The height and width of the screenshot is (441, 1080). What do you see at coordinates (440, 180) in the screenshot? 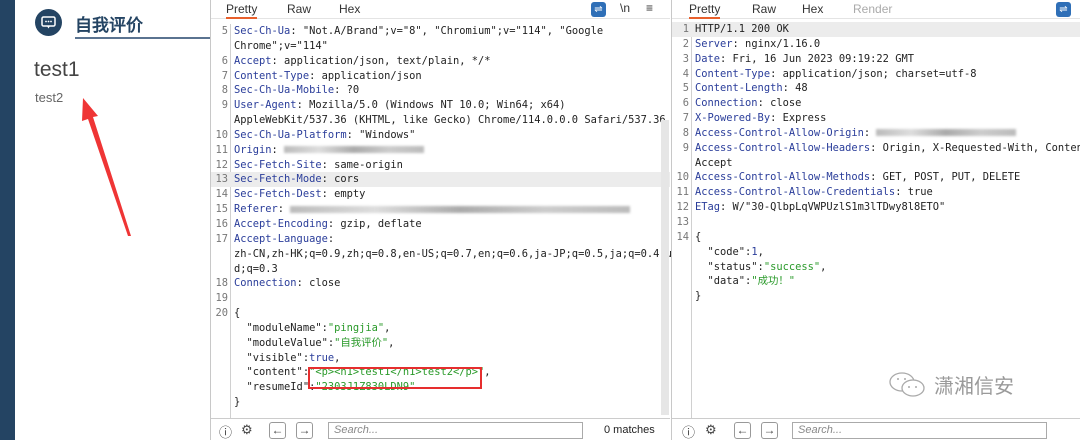
I see `code-line: 13 Sec-Fetch-Mode: cors` at bounding box center [440, 180].